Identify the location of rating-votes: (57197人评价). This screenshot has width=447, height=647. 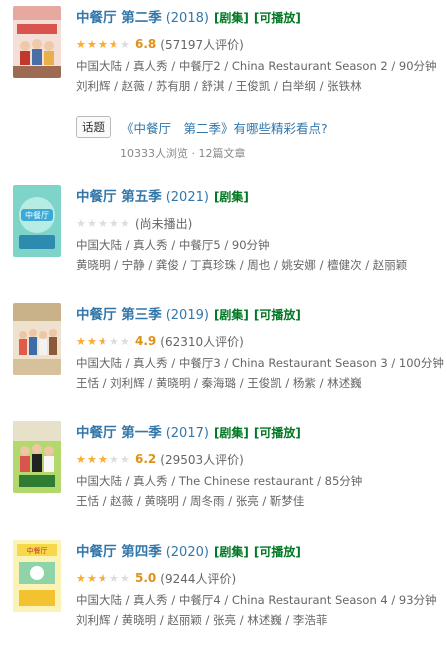
(202, 44).